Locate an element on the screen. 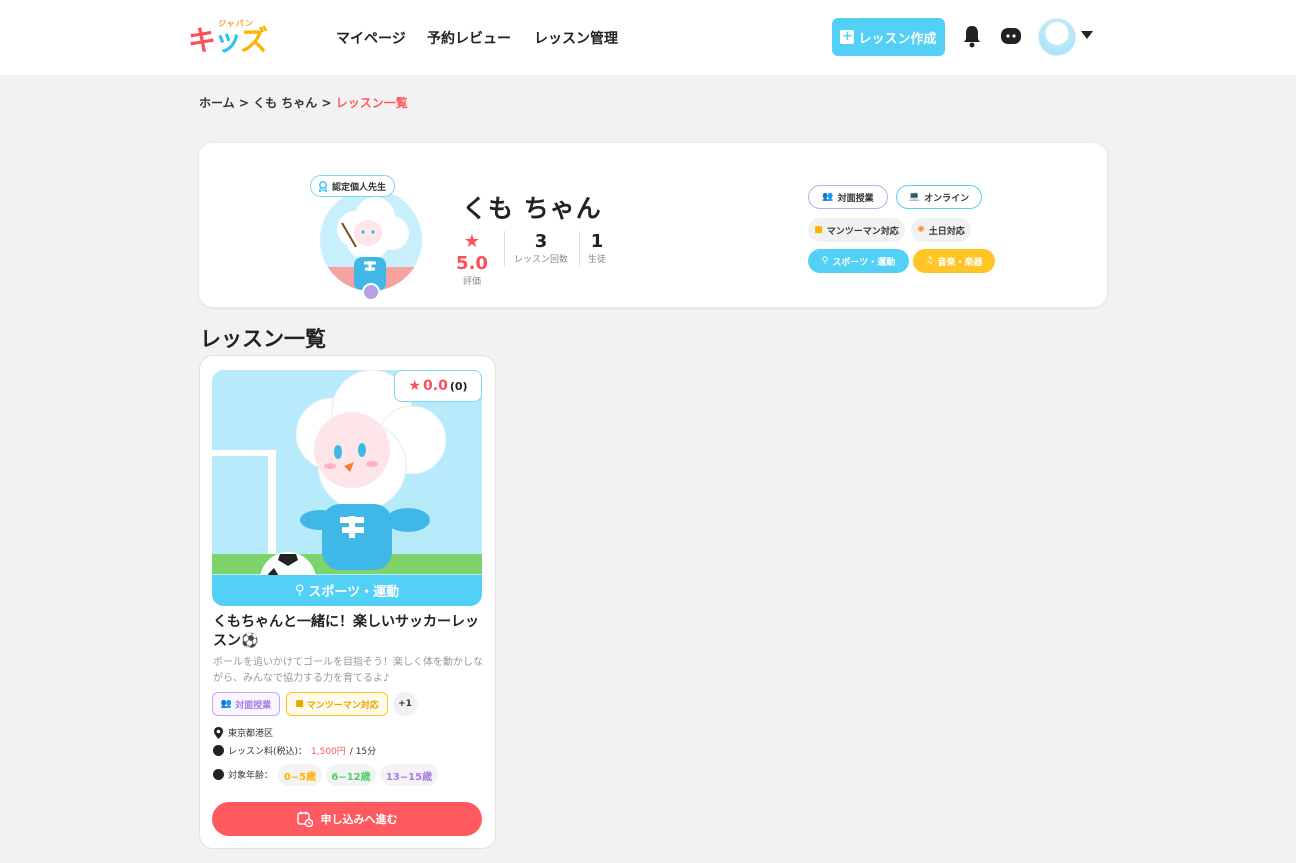  tag-one-on-one: ■ マンツーマン対応 is located at coordinates (856, 230).